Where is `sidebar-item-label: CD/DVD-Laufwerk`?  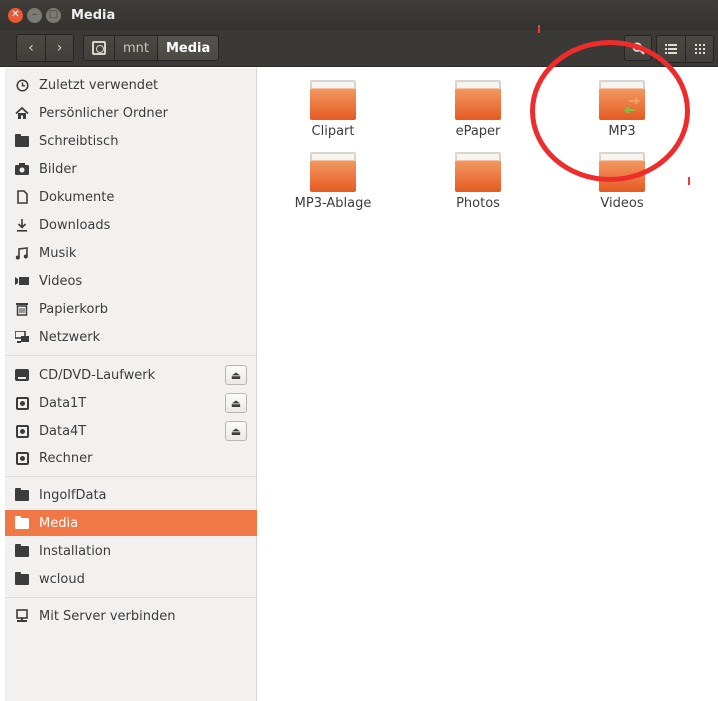
sidebar-item-label: CD/DVD-Laufwerk is located at coordinates (97, 375).